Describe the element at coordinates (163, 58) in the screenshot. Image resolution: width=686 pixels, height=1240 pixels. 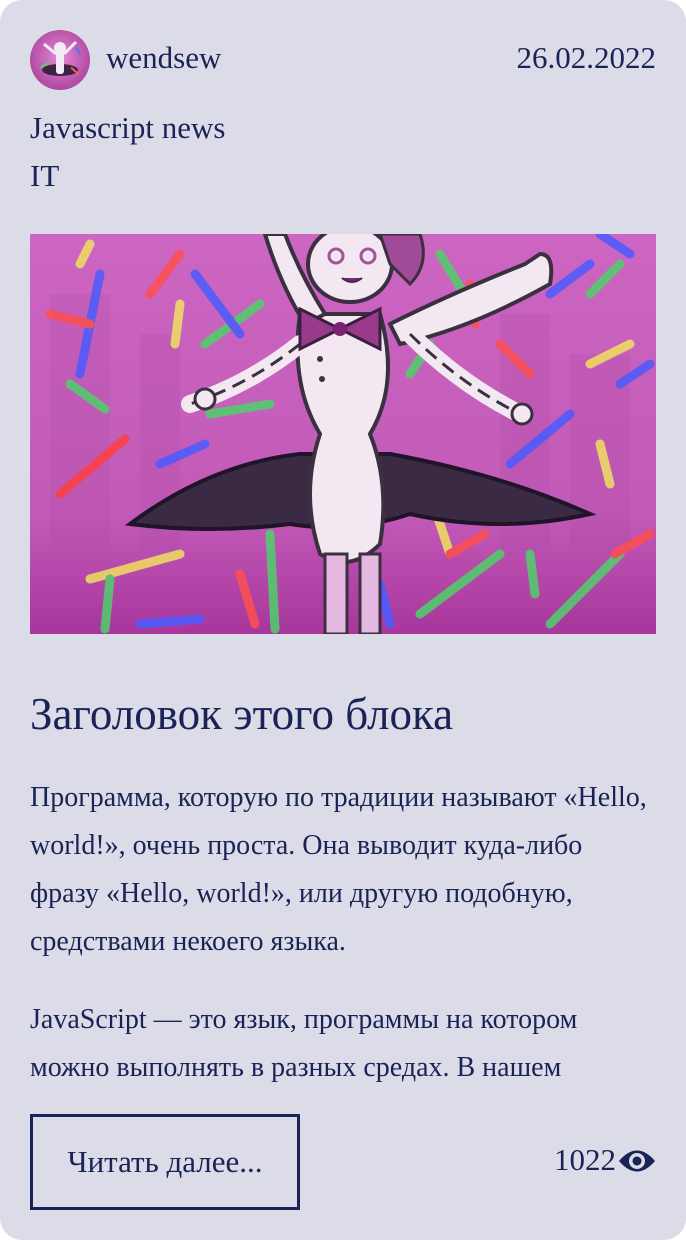
I see `author-name: wendsew` at that location.